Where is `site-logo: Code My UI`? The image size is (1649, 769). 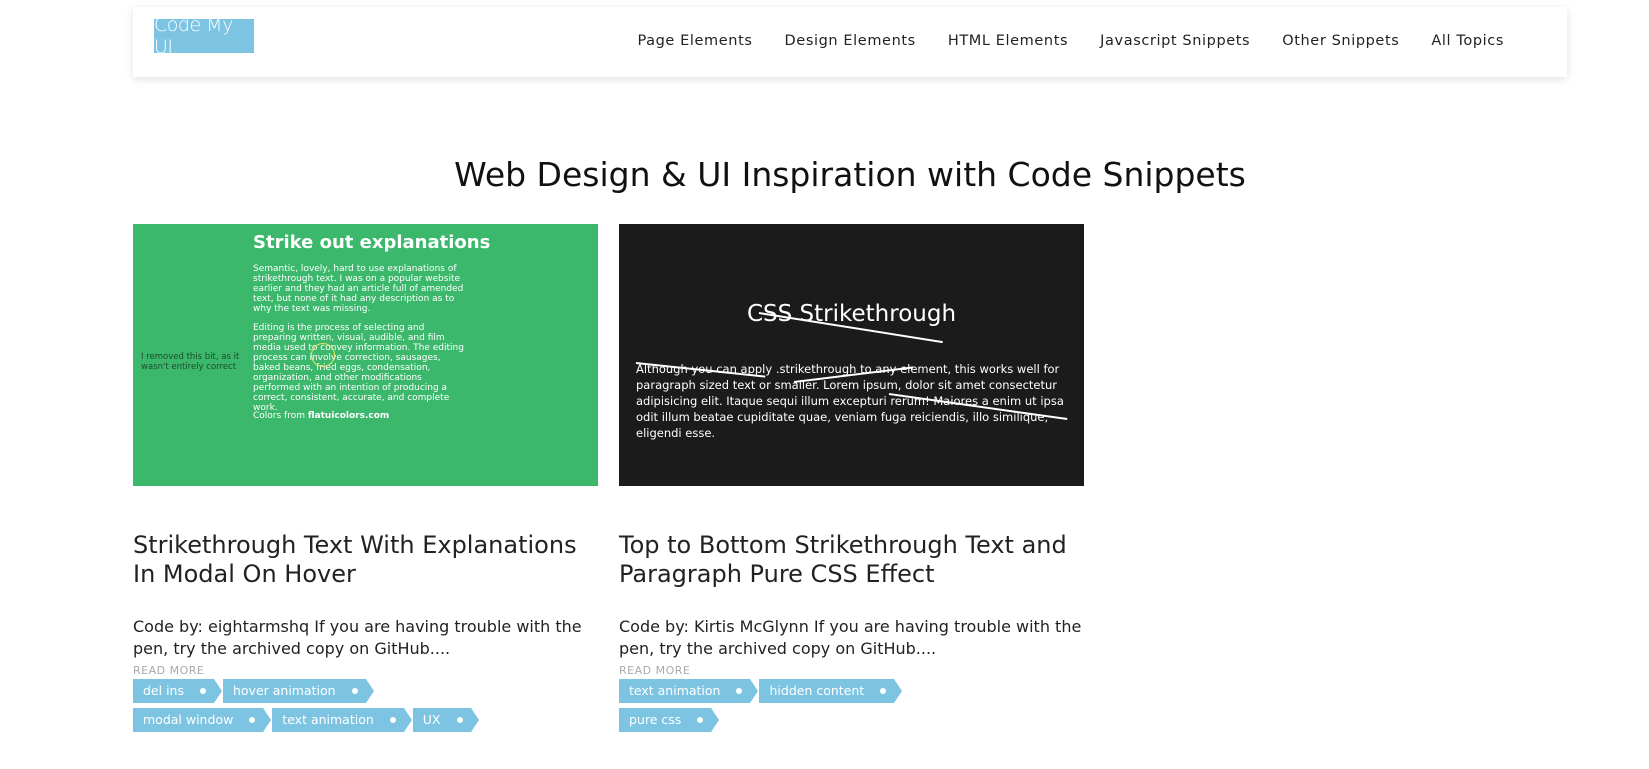
site-logo: Code My UI is located at coordinates (204, 36).